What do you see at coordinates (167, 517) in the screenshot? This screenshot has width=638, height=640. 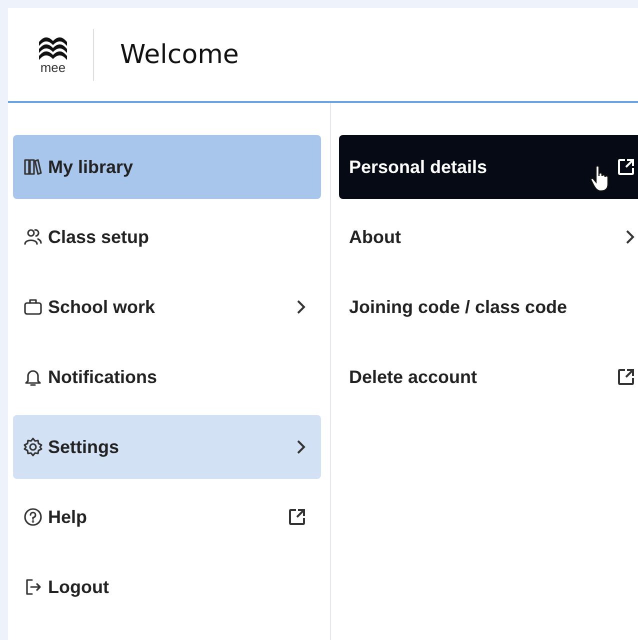 I see `menu-item: Help` at bounding box center [167, 517].